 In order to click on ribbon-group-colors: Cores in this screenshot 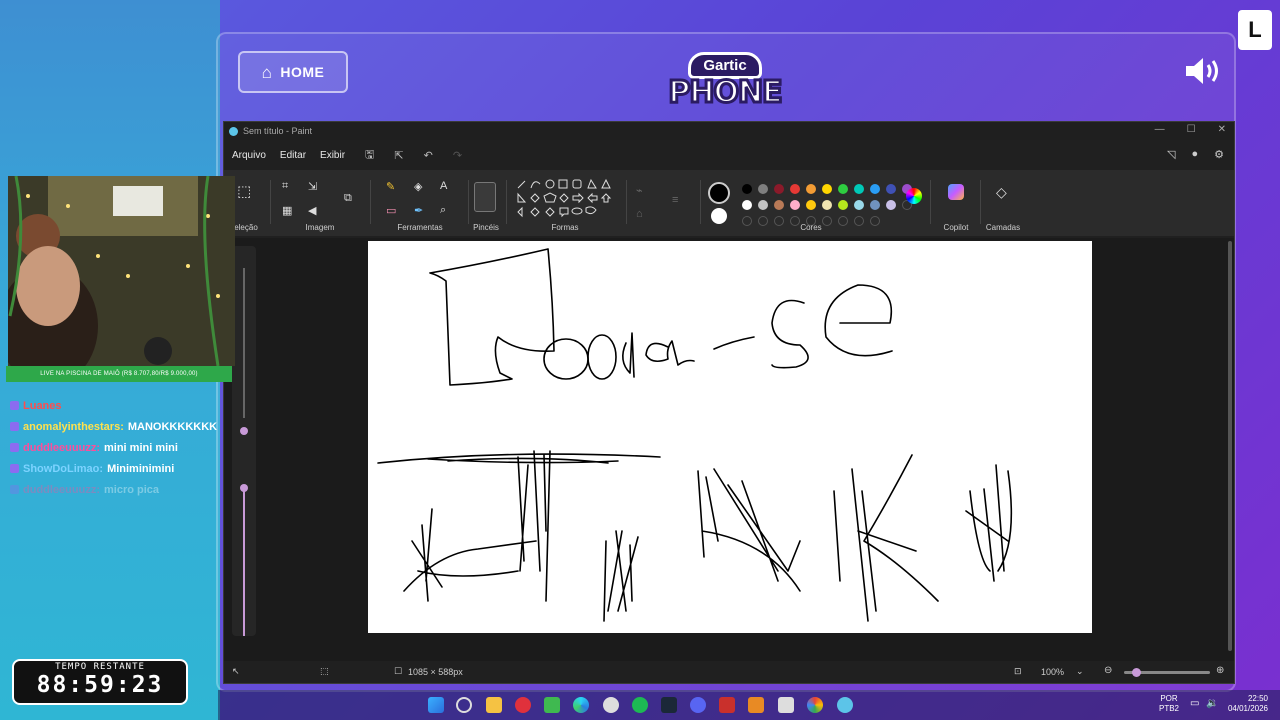, I will do `click(809, 204)`.